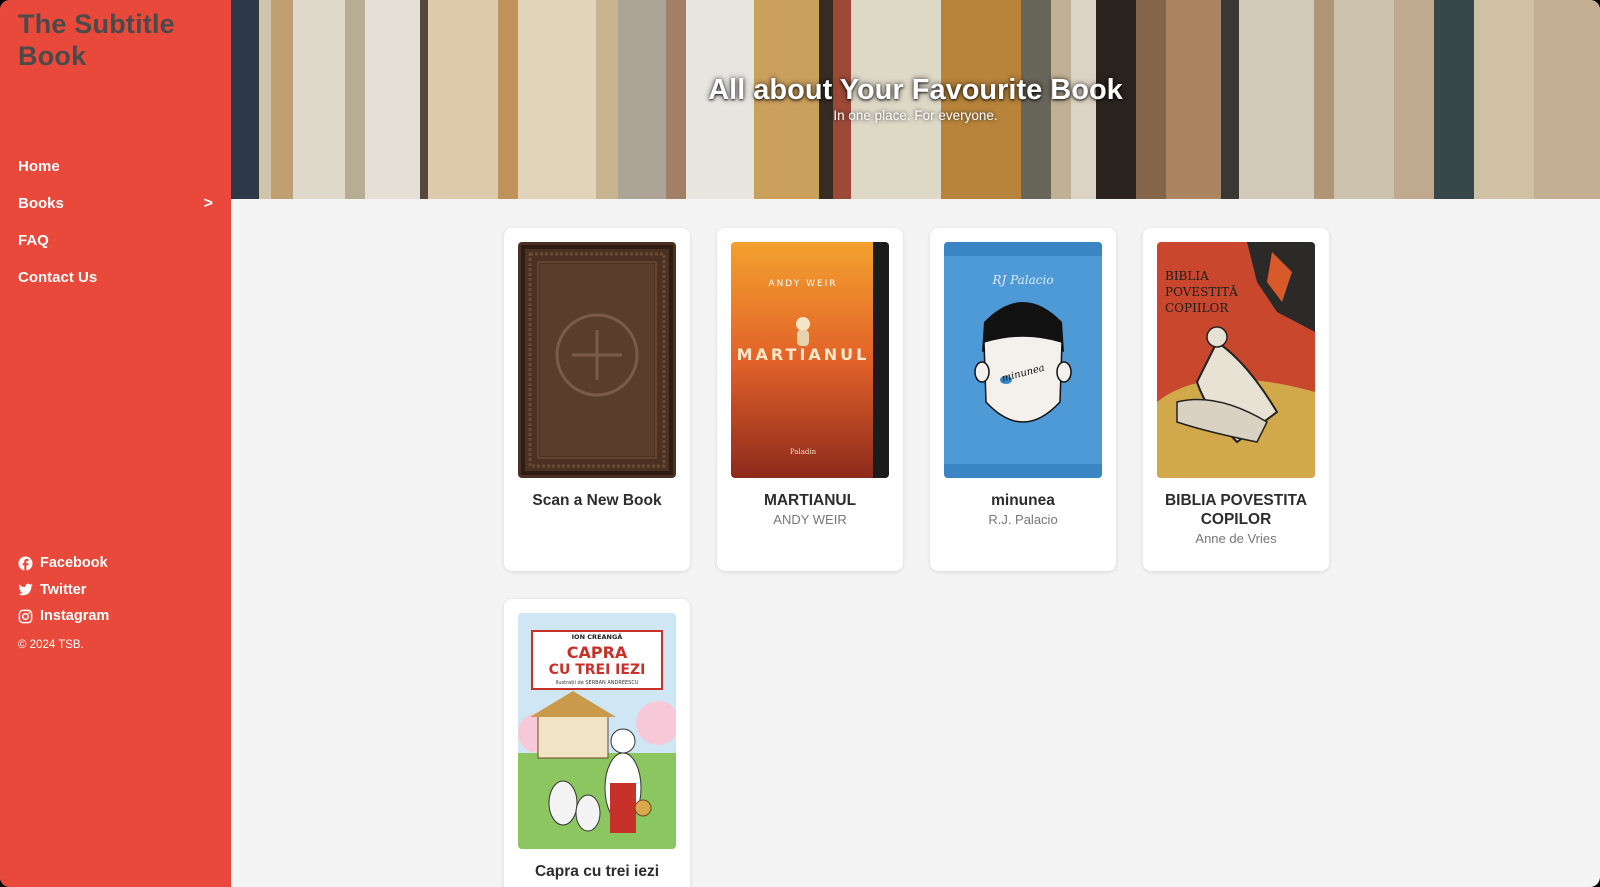 The width and height of the screenshot is (1600, 887). Describe the element at coordinates (41, 203) in the screenshot. I see `nav-item-label: Books` at that location.